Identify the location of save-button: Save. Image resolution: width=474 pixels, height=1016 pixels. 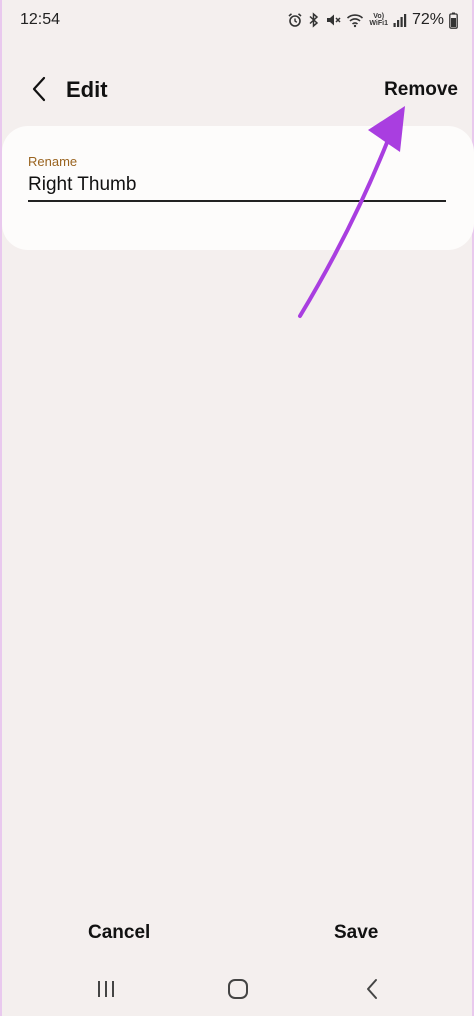
(356, 933).